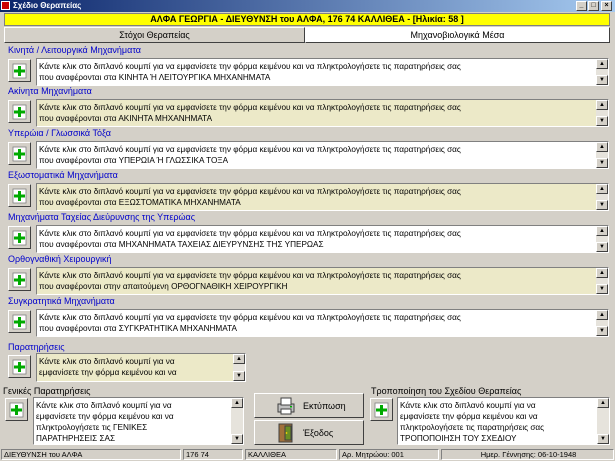 The image size is (615, 461). What do you see at coordinates (606, 6) in the screenshot?
I see `close-button: ×` at bounding box center [606, 6].